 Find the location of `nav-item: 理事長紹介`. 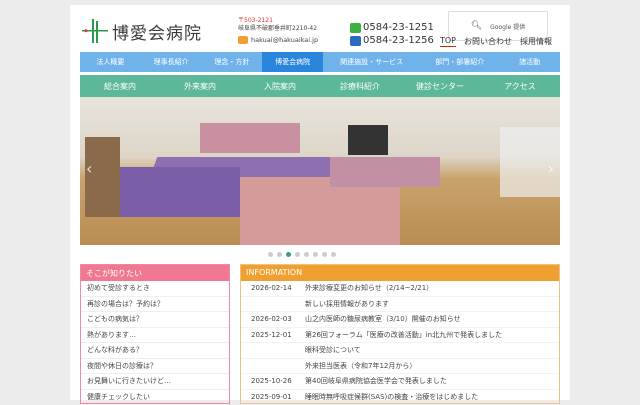

nav-item: 理事長紹介 is located at coordinates (171, 62).